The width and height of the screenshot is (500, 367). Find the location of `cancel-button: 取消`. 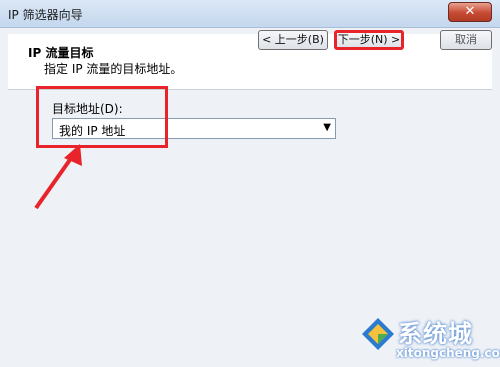

cancel-button: 取消 is located at coordinates (466, 40).